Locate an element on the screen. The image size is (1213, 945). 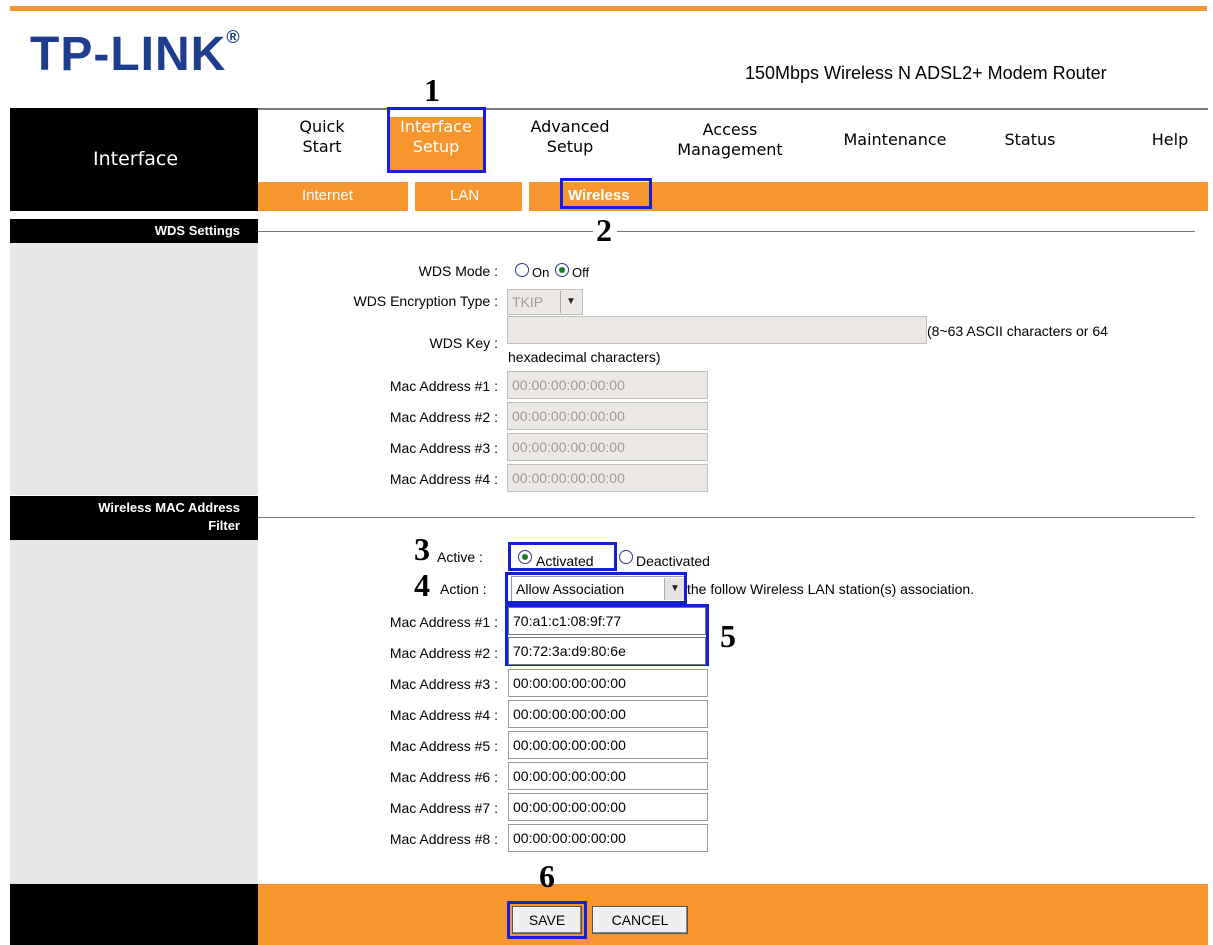
action-label: Action : is located at coordinates (463, 589).